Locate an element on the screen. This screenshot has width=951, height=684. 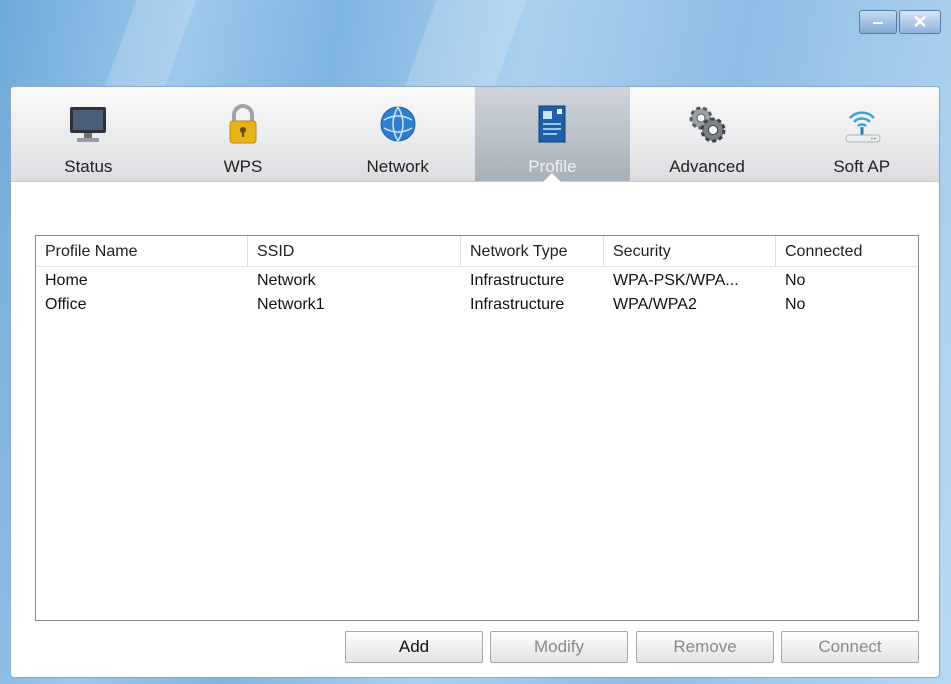
tab-soft-ap: Soft AP is located at coordinates (861, 134).